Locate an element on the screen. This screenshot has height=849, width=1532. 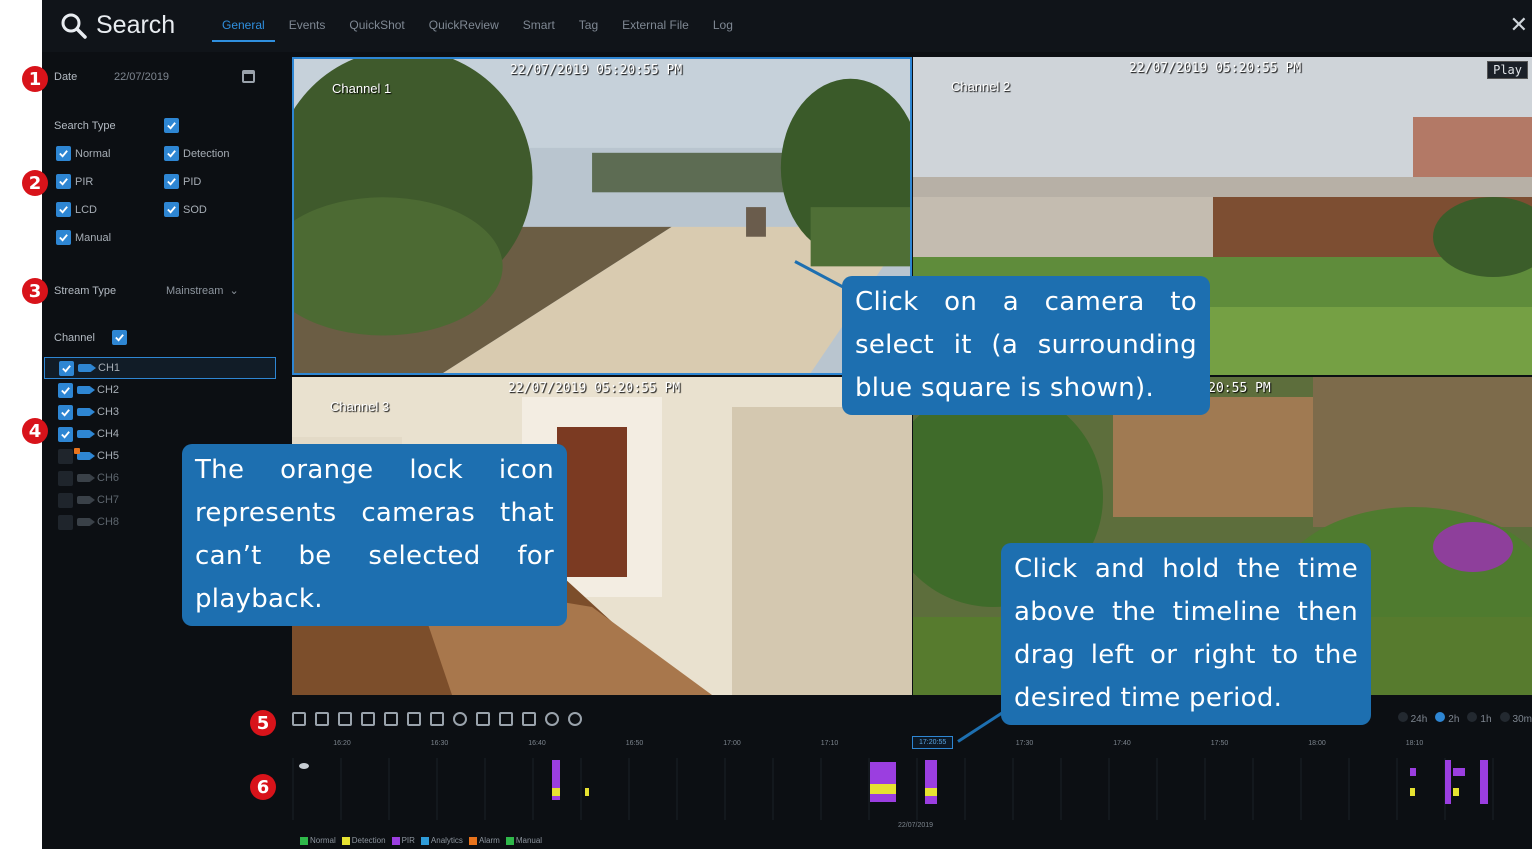
tag-icon is located at coordinates (552, 719).